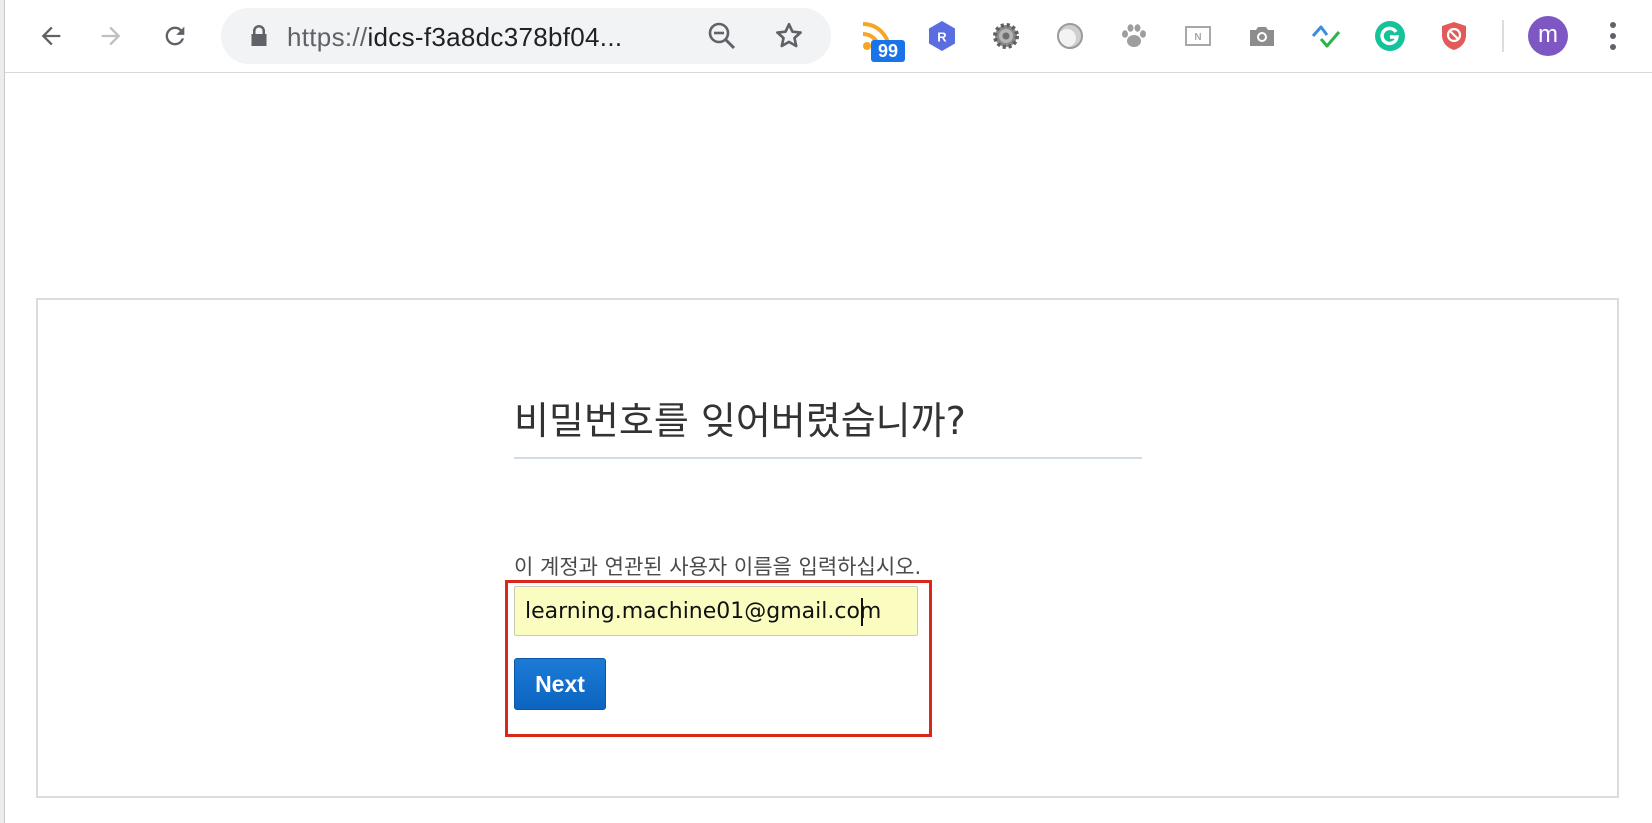  What do you see at coordinates (716, 611) in the screenshot?
I see `username-input` at bounding box center [716, 611].